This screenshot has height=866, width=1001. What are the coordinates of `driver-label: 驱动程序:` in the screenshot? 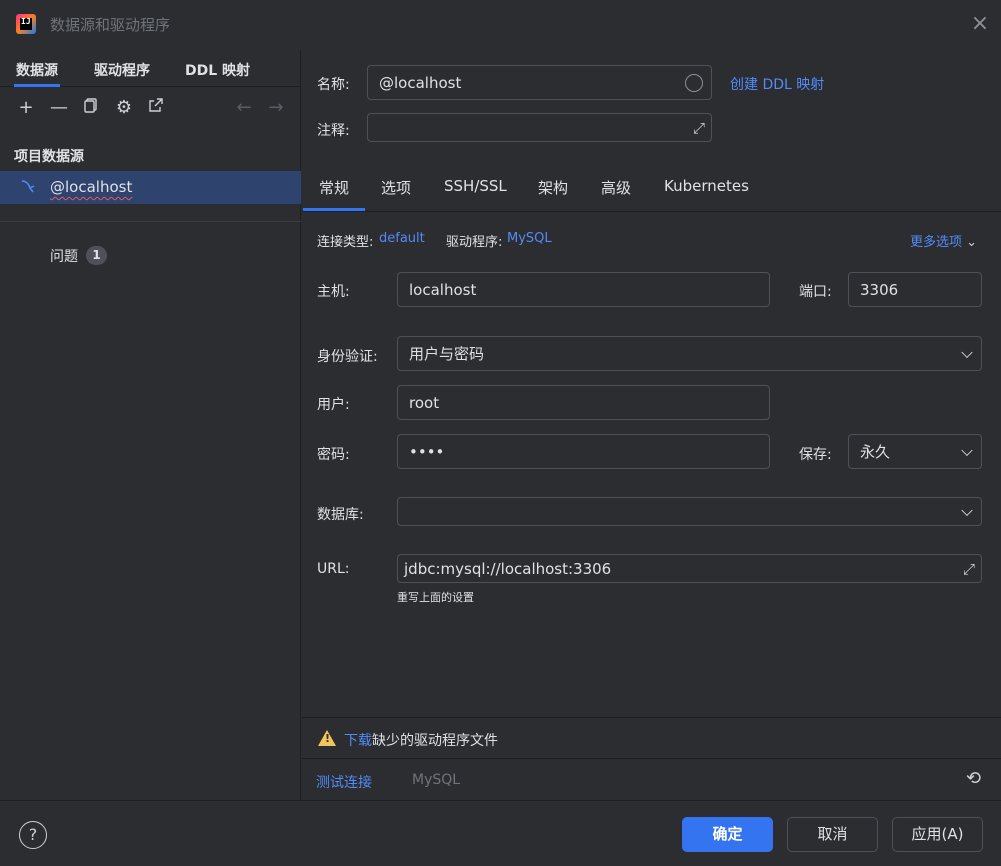 It's located at (474, 242).